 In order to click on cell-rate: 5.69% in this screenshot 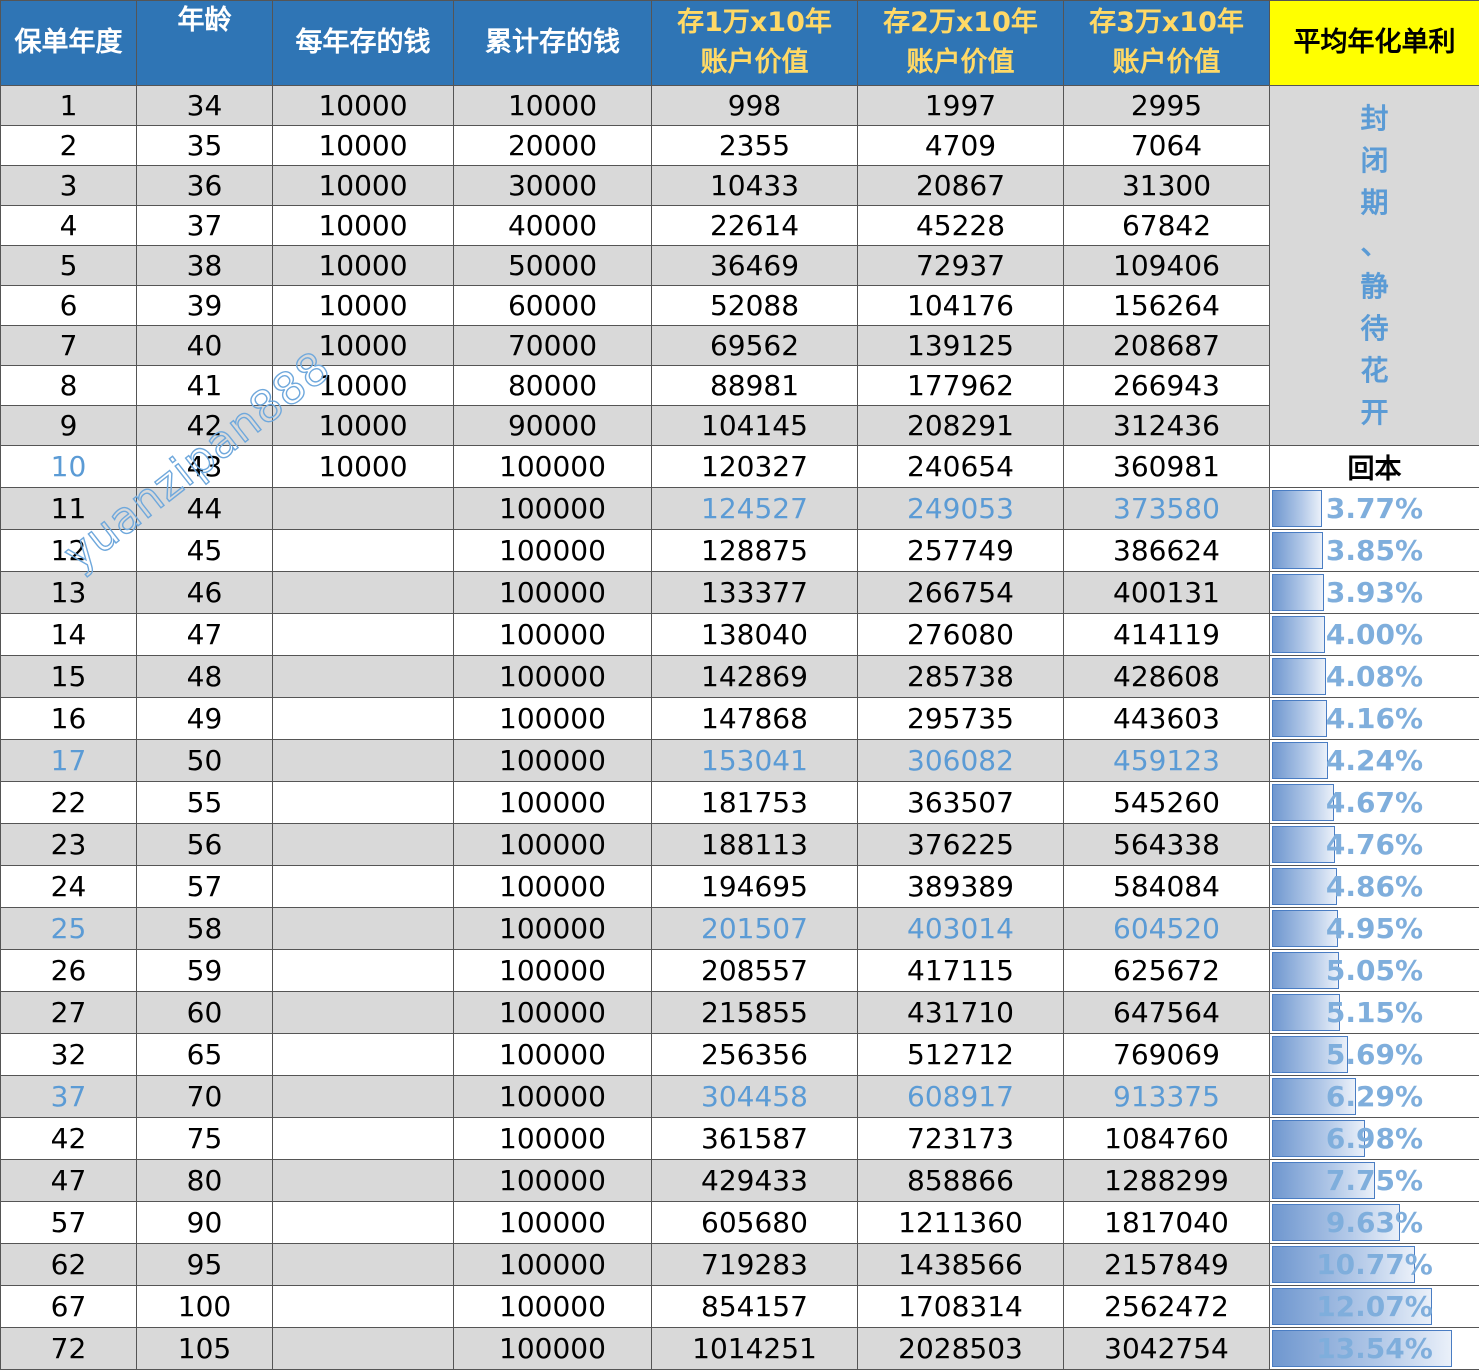, I will do `click(1374, 1055)`.